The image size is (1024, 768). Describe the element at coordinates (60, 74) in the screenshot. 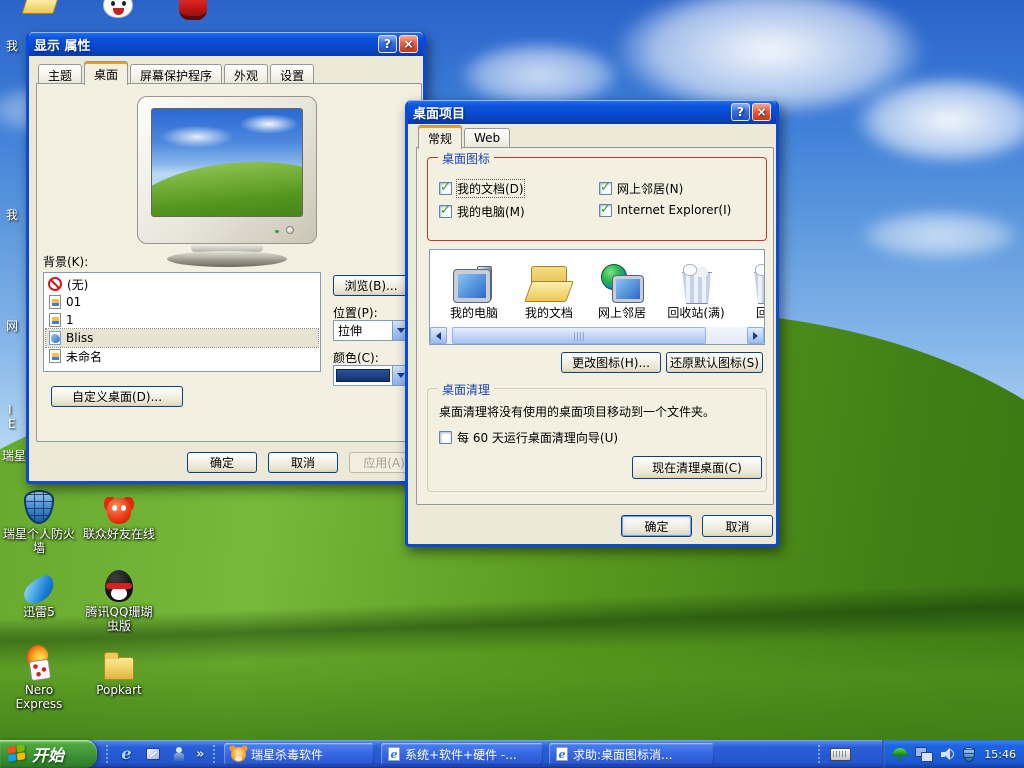

I see `tab-themes: 主题` at that location.